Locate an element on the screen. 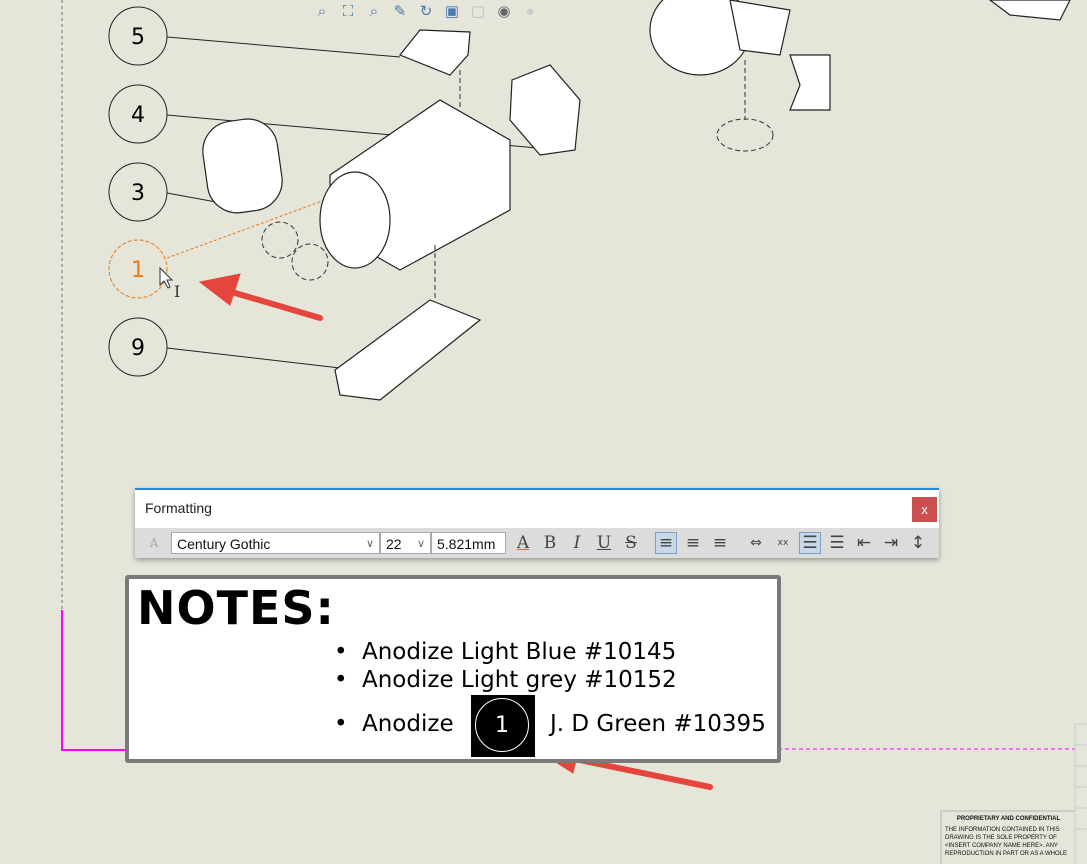 This screenshot has width=1087, height=864. align-right-button: ≡ is located at coordinates (720, 543).